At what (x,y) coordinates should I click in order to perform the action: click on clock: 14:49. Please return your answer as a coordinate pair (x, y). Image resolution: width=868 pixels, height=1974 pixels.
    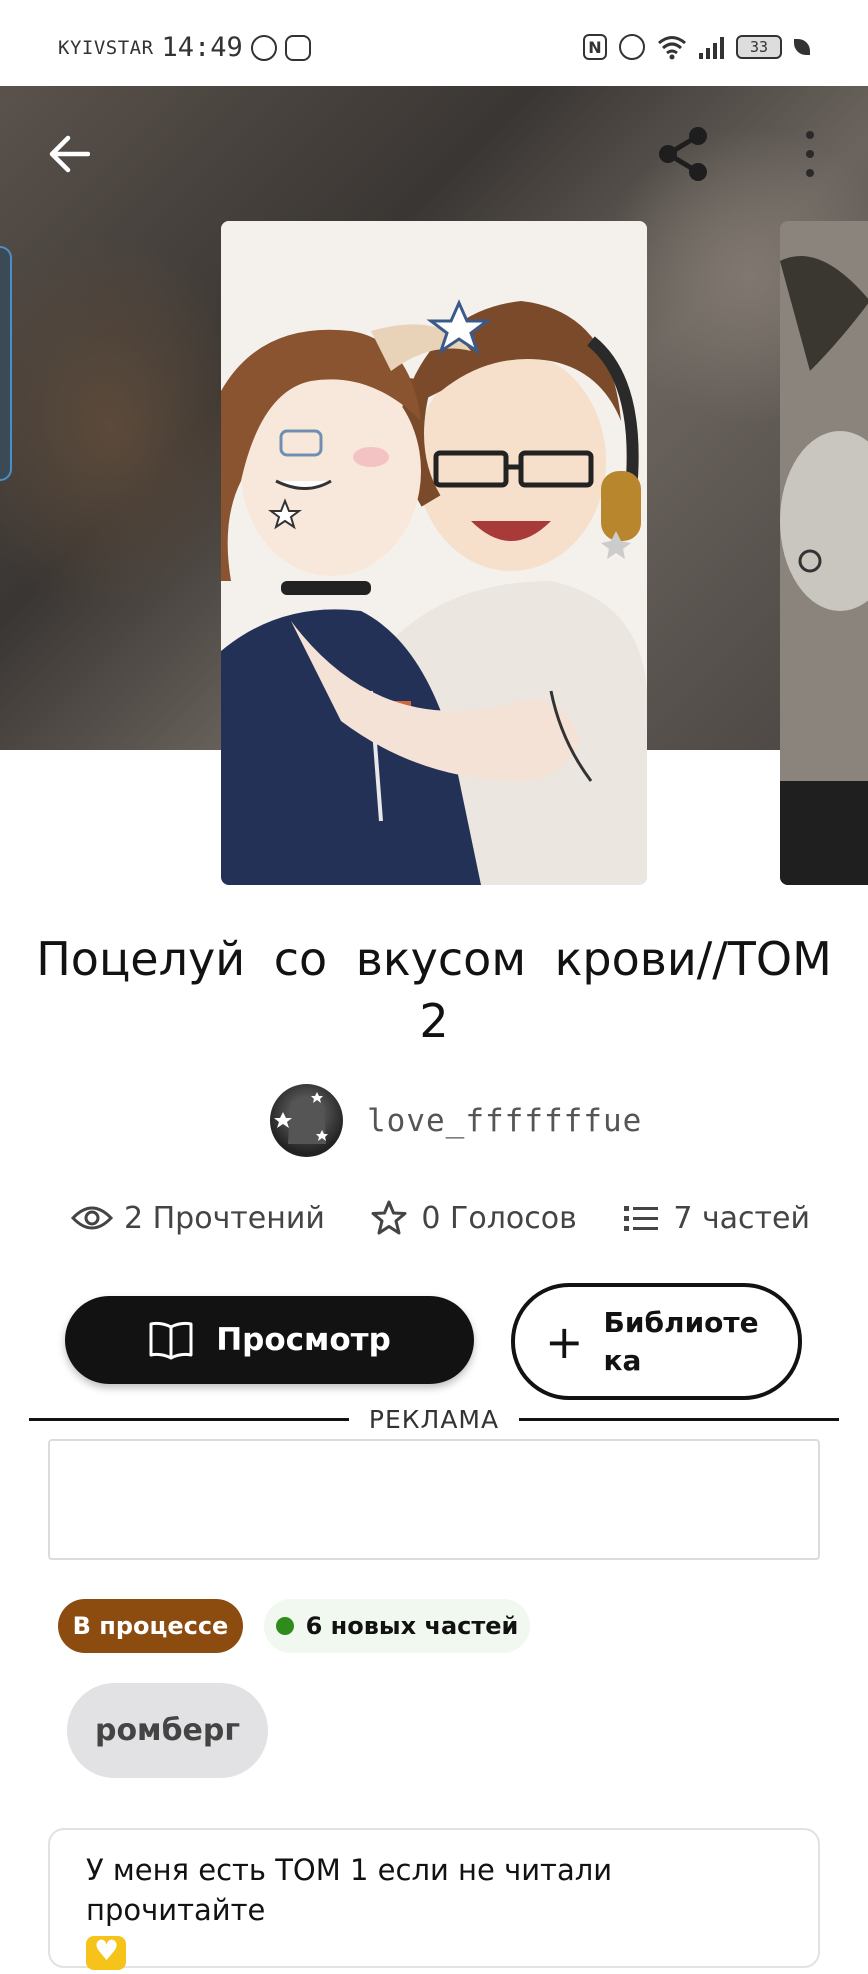
    Looking at the image, I should click on (202, 47).